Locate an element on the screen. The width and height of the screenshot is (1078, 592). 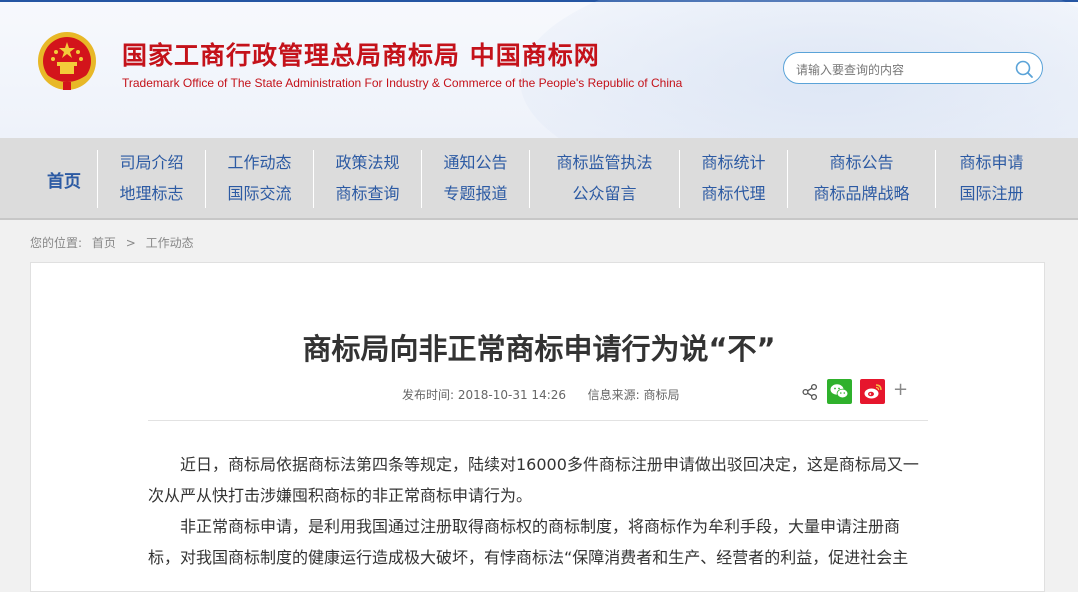
nav-column-6: 商标统计 商标代理 is located at coordinates (733, 179).